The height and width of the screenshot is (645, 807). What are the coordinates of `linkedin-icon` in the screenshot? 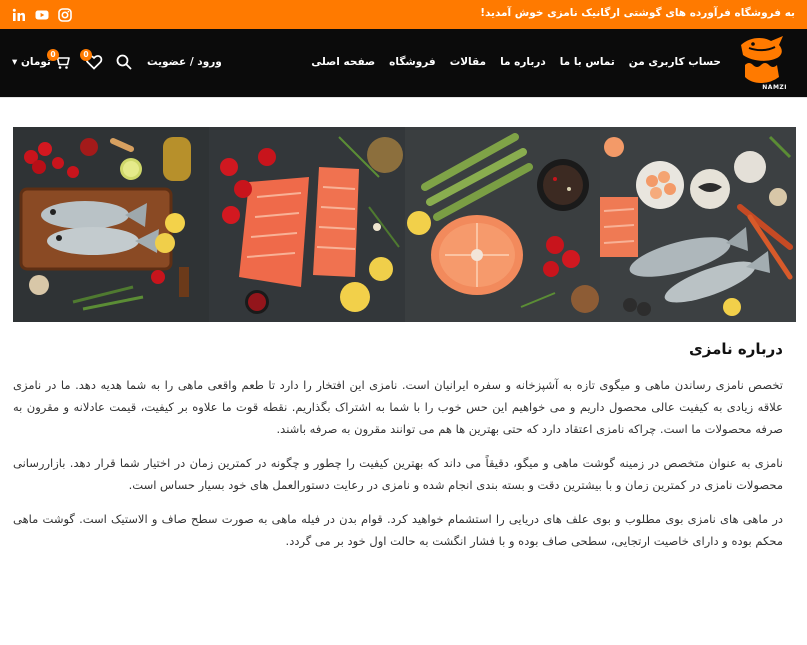 It's located at (19, 14).